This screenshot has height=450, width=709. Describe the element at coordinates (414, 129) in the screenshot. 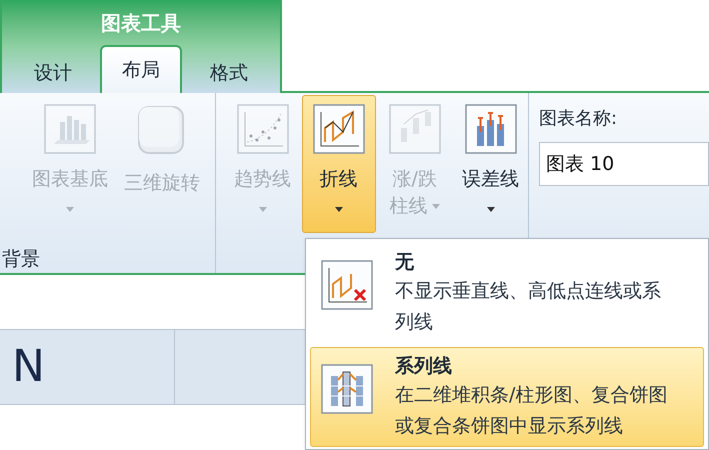

I see `up-down-bars-icon` at that location.